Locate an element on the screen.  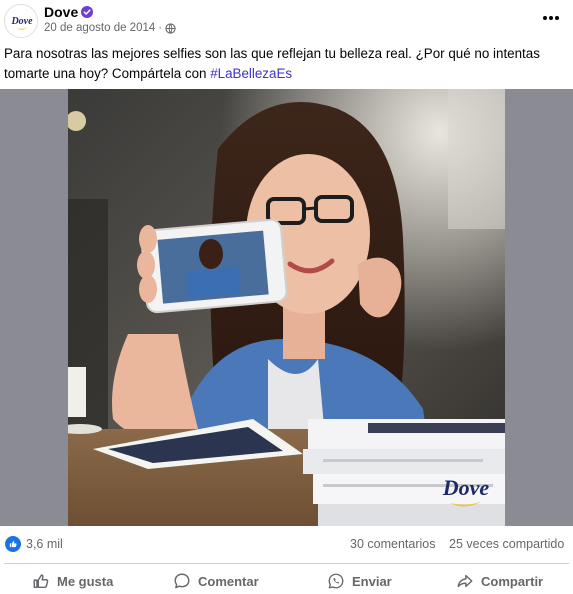
share-button: Compartir is located at coordinates (499, 581).